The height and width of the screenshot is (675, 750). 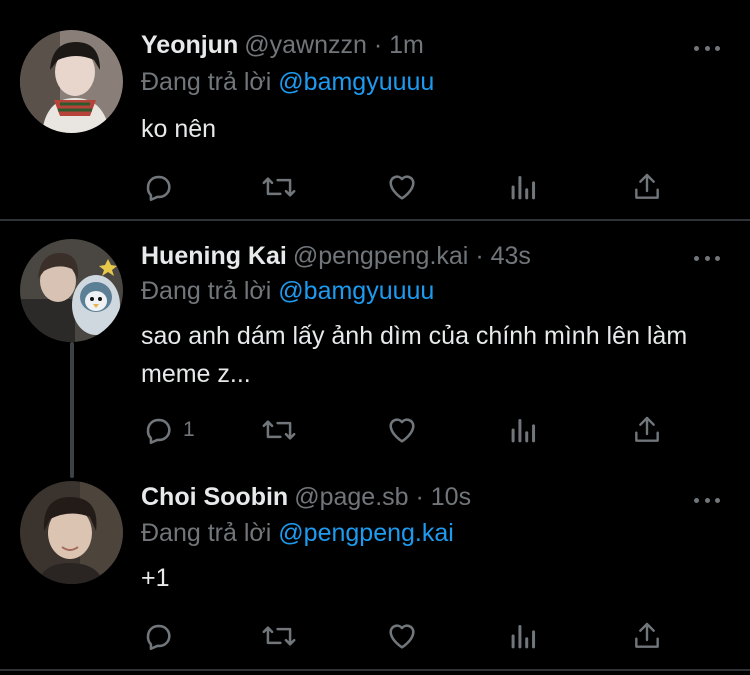 What do you see at coordinates (214, 497) in the screenshot?
I see `display-name: Choi Soobin` at bounding box center [214, 497].